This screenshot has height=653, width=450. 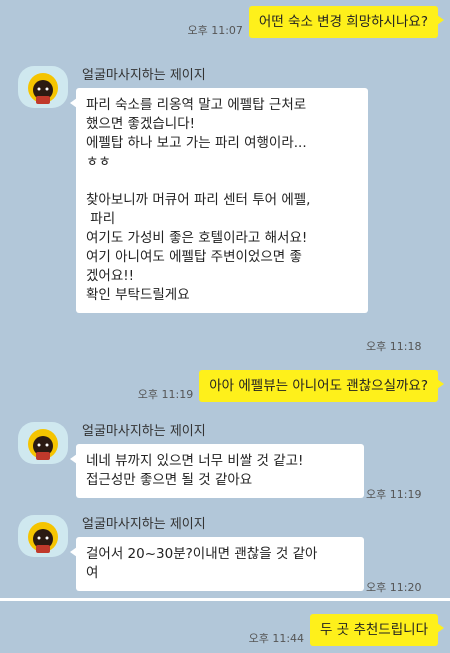 I want to click on message-bubble-outgoing: 아아 에펠뷰는 아니어도 괜찮으실까요?, so click(x=321, y=386).